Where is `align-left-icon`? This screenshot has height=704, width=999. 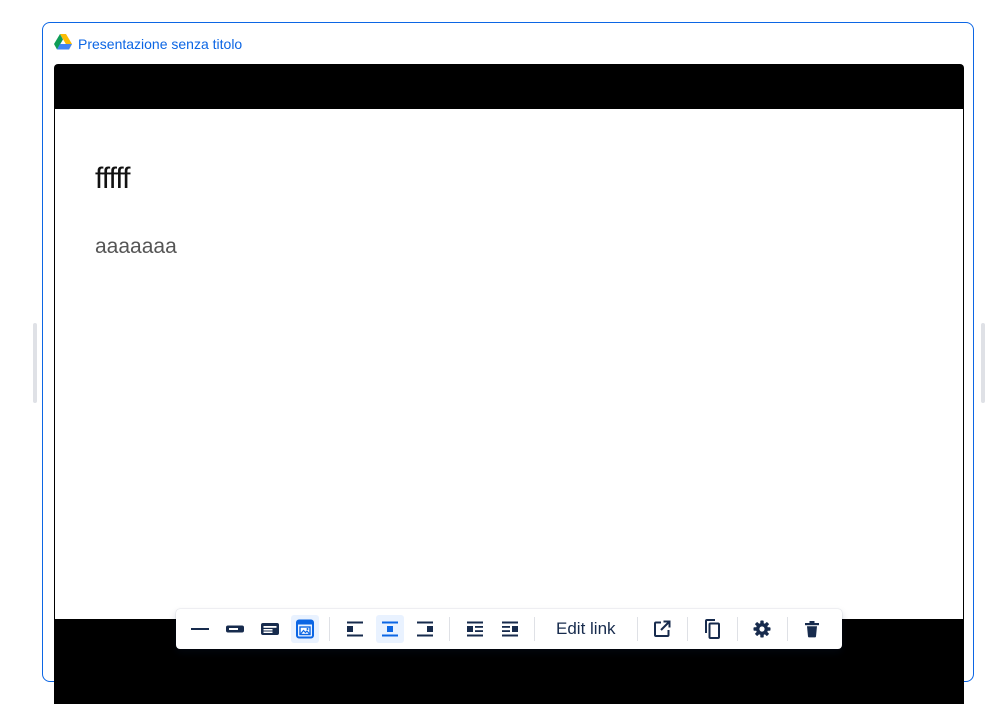 align-left-icon is located at coordinates (354, 629).